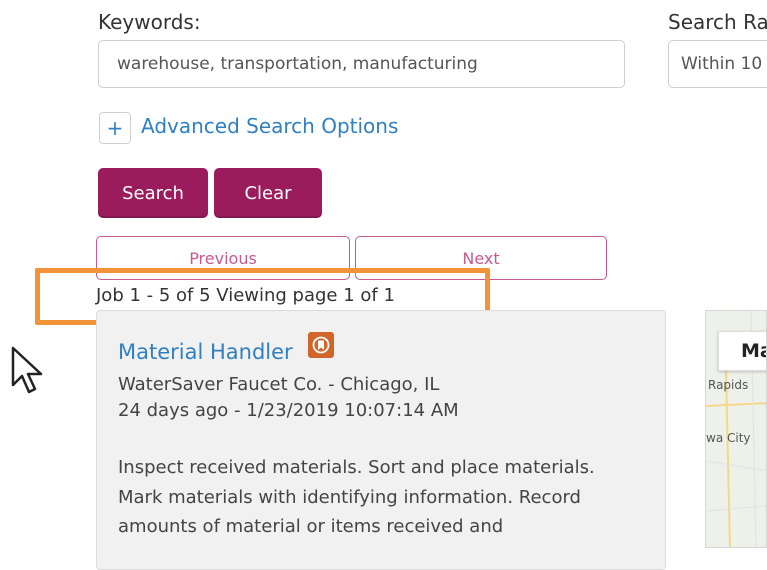 This screenshot has width=767, height=570. What do you see at coordinates (288, 410) in the screenshot?
I see `job-posted-date: 24 days ago - 1/23/2019 10:07:14 AM` at bounding box center [288, 410].